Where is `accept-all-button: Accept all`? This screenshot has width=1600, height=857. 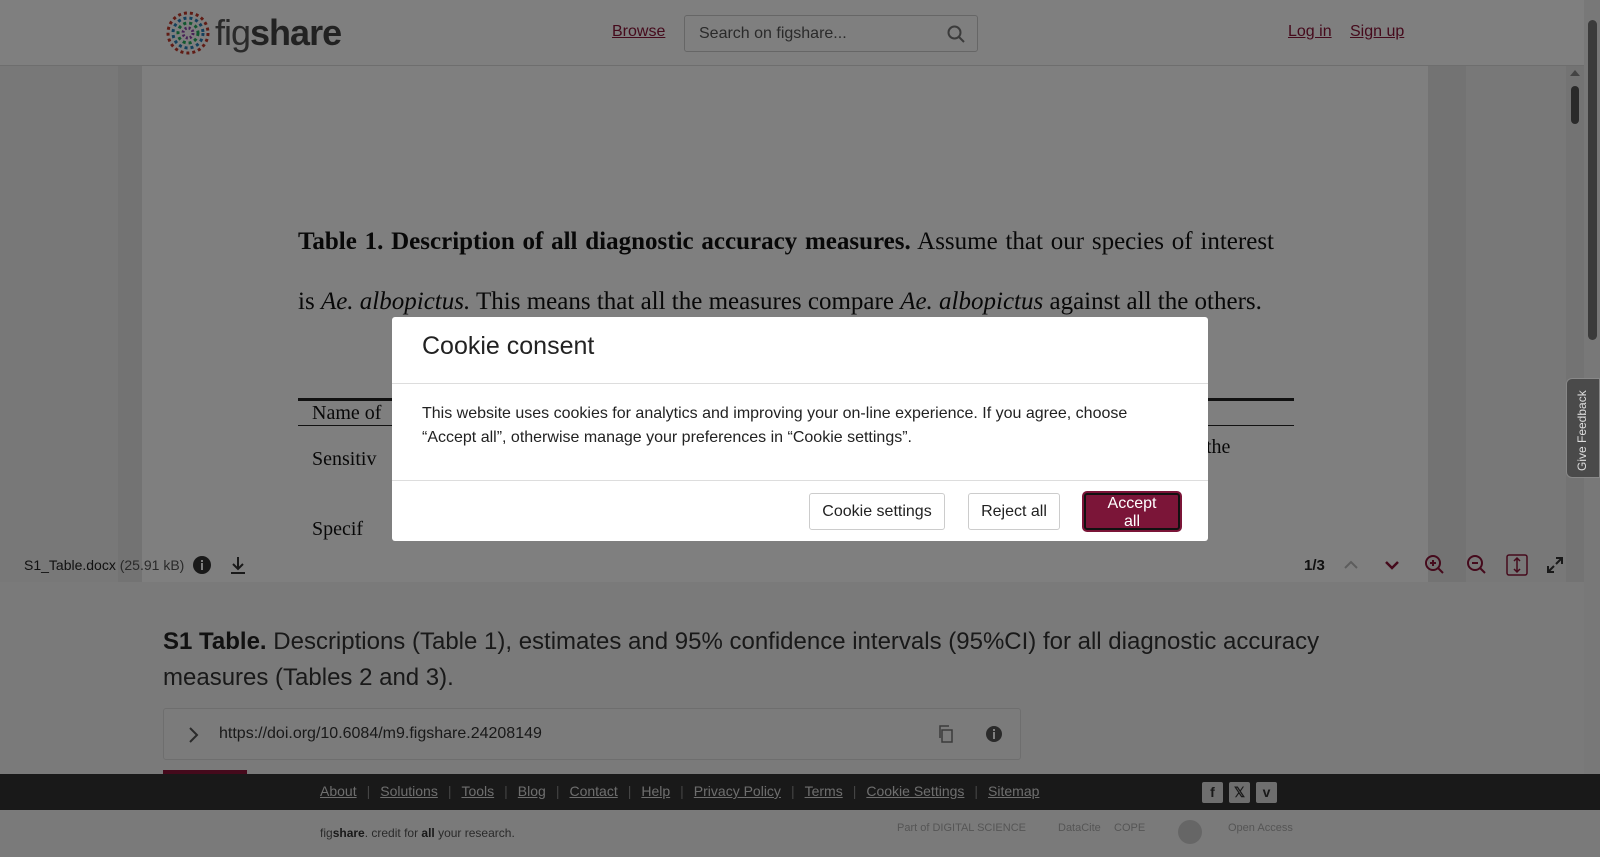 accept-all-button: Accept all is located at coordinates (1132, 511).